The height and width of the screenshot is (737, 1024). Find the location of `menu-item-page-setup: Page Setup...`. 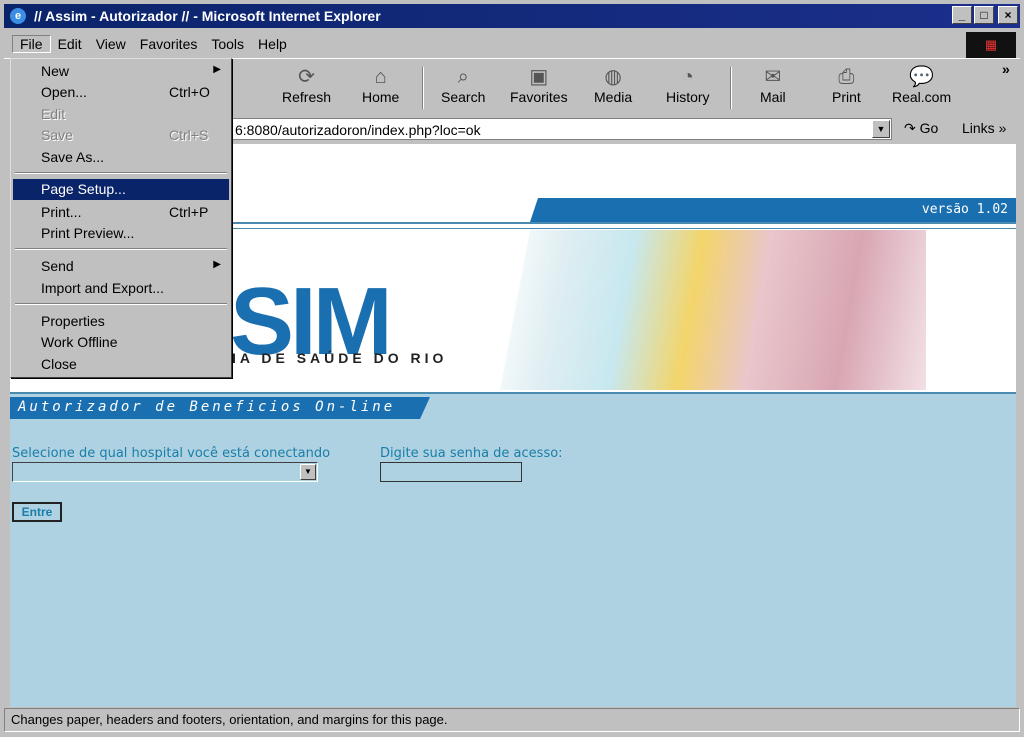

menu-item-page-setup: Page Setup... is located at coordinates (121, 189).